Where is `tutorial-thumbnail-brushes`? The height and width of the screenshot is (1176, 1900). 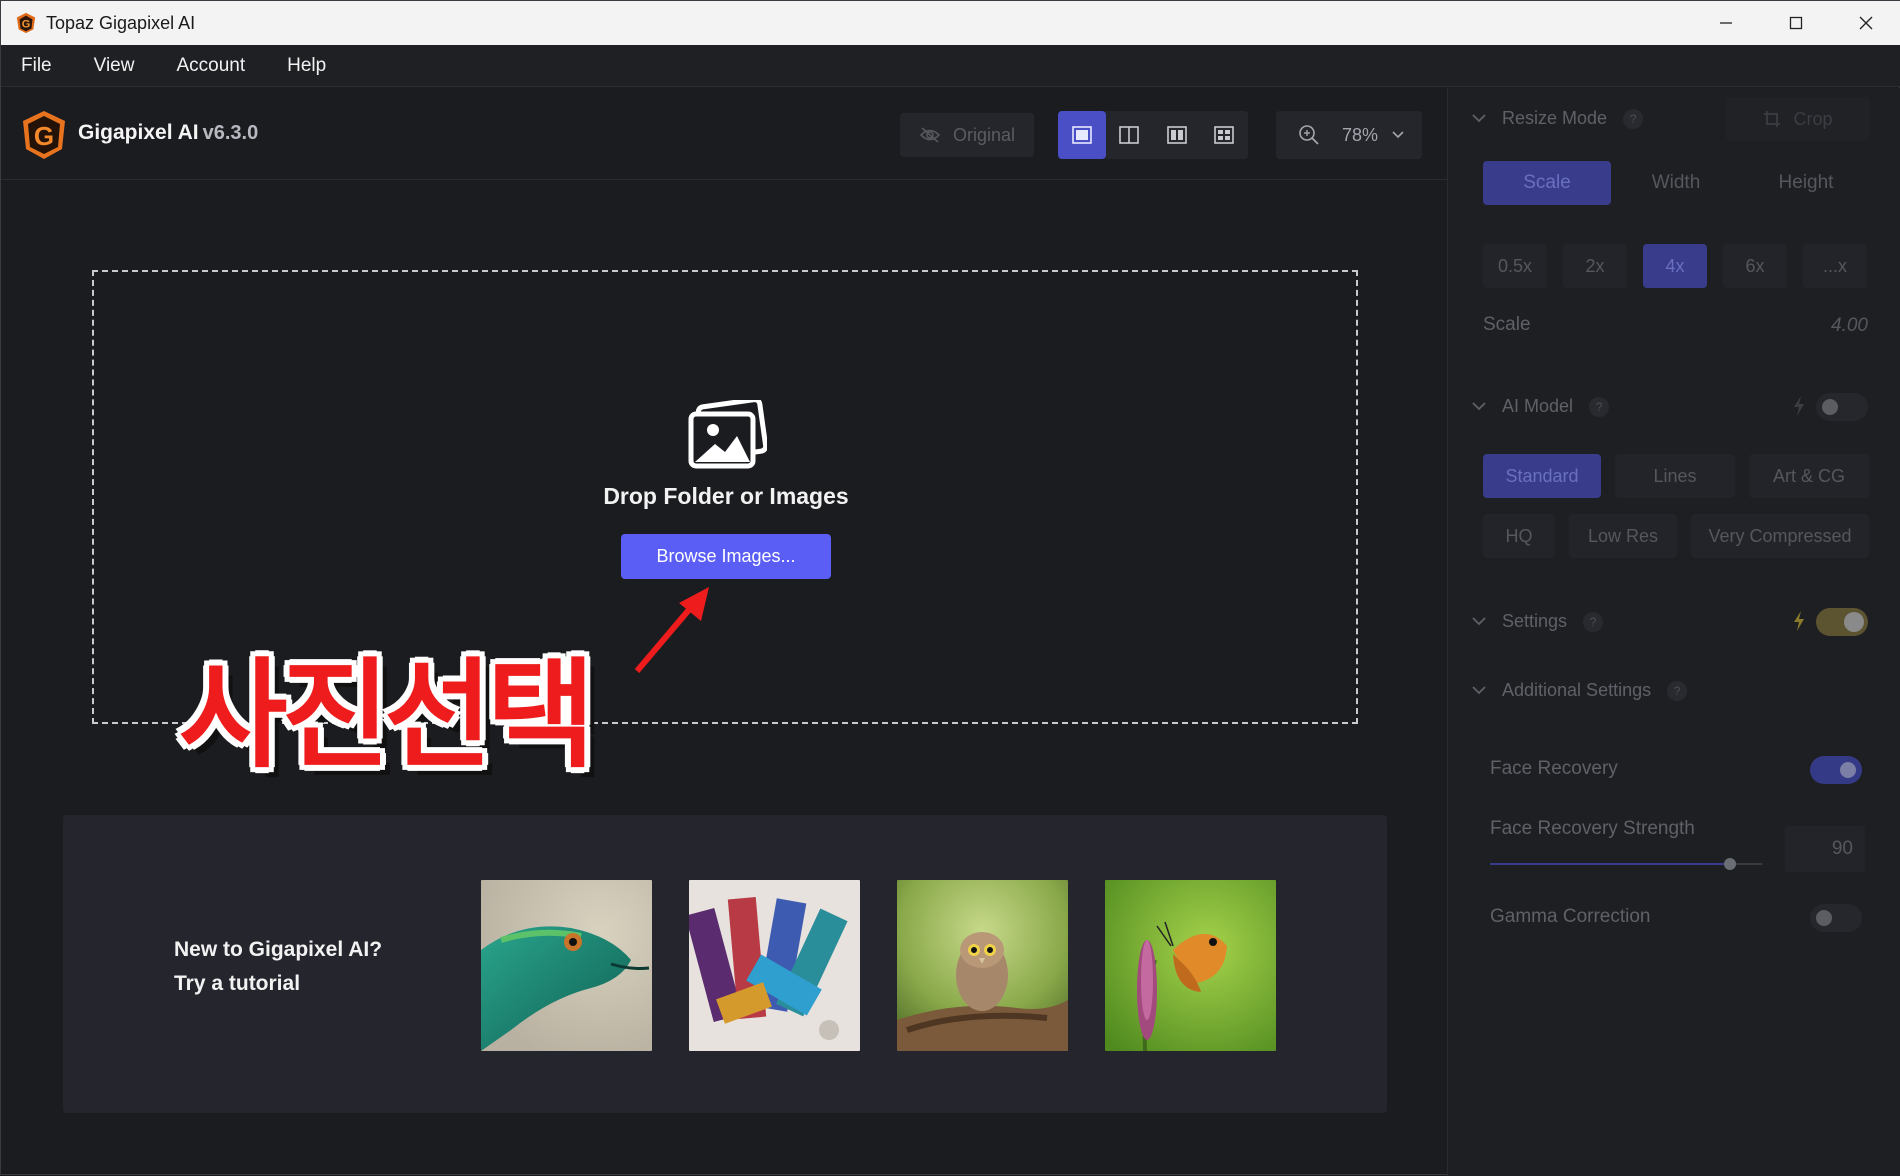 tutorial-thumbnail-brushes is located at coordinates (774, 965).